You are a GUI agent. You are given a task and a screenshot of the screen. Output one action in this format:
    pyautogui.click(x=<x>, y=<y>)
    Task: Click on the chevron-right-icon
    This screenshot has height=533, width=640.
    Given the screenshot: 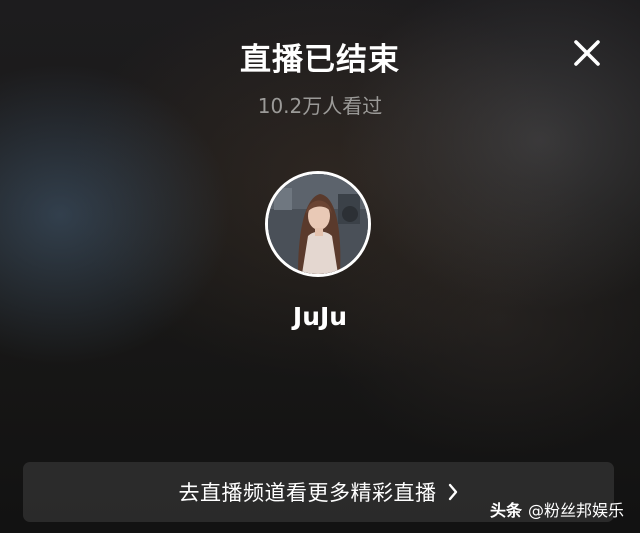 What is the action you would take?
    pyautogui.click(x=452, y=492)
    